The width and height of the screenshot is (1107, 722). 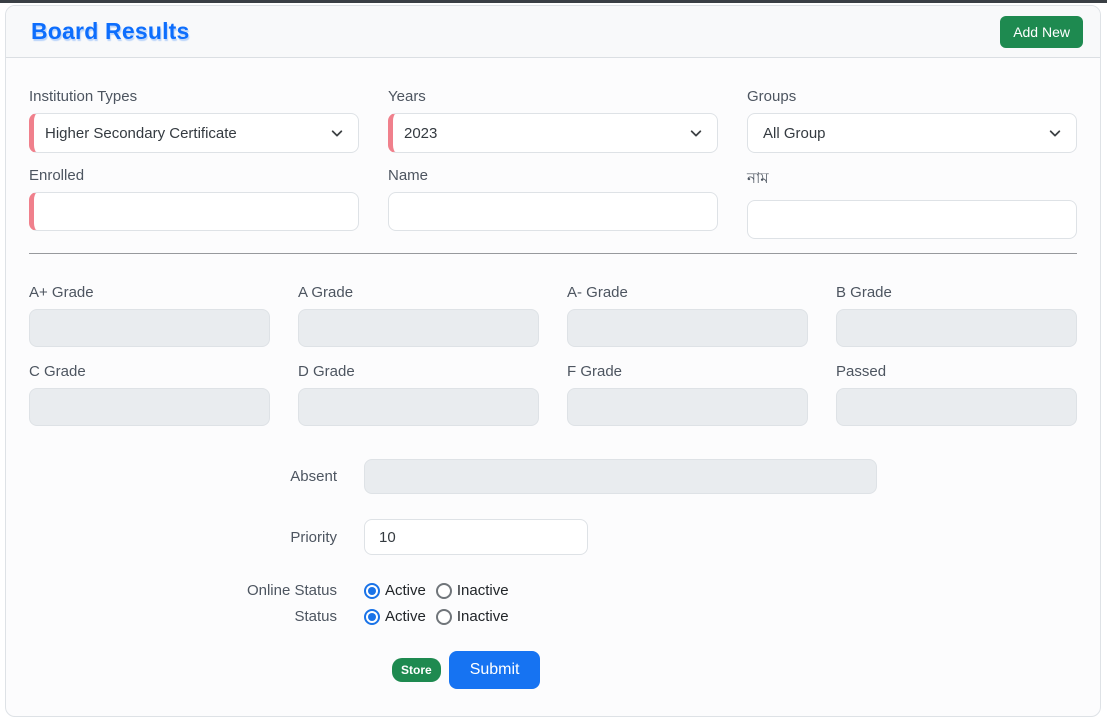 I want to click on groups-label: Groups, so click(x=772, y=96).